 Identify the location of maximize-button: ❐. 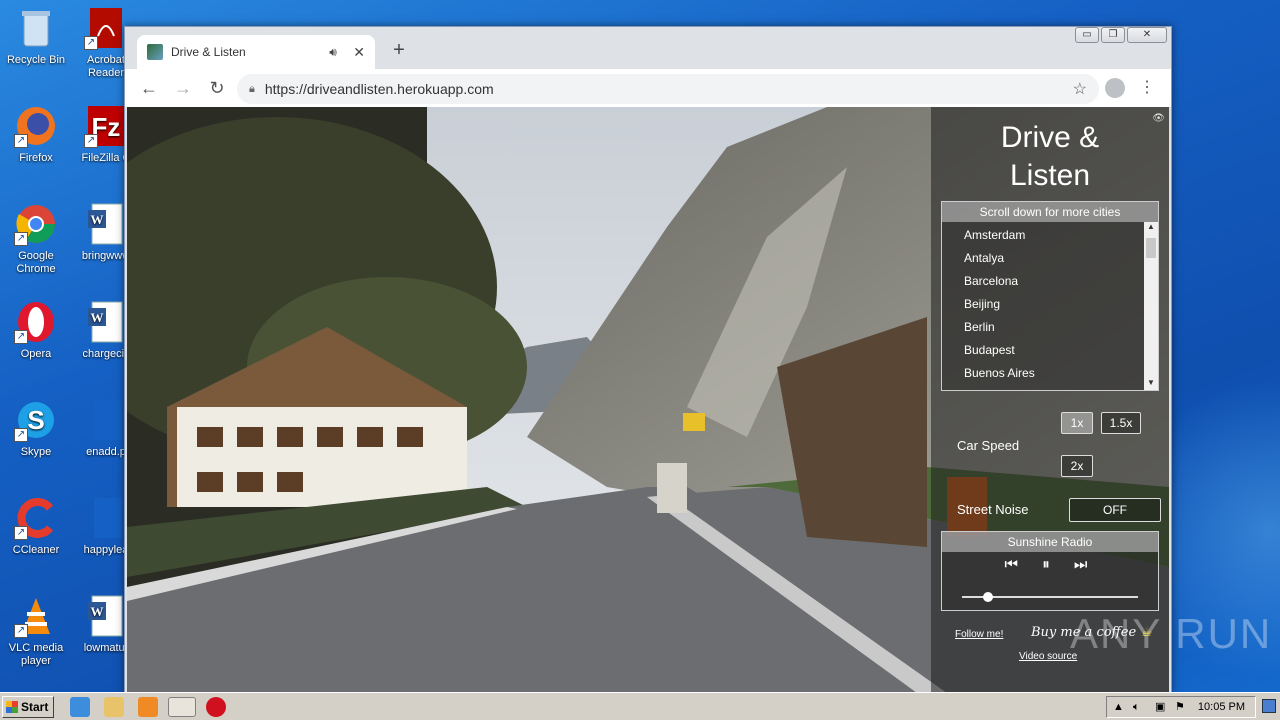
(1113, 35).